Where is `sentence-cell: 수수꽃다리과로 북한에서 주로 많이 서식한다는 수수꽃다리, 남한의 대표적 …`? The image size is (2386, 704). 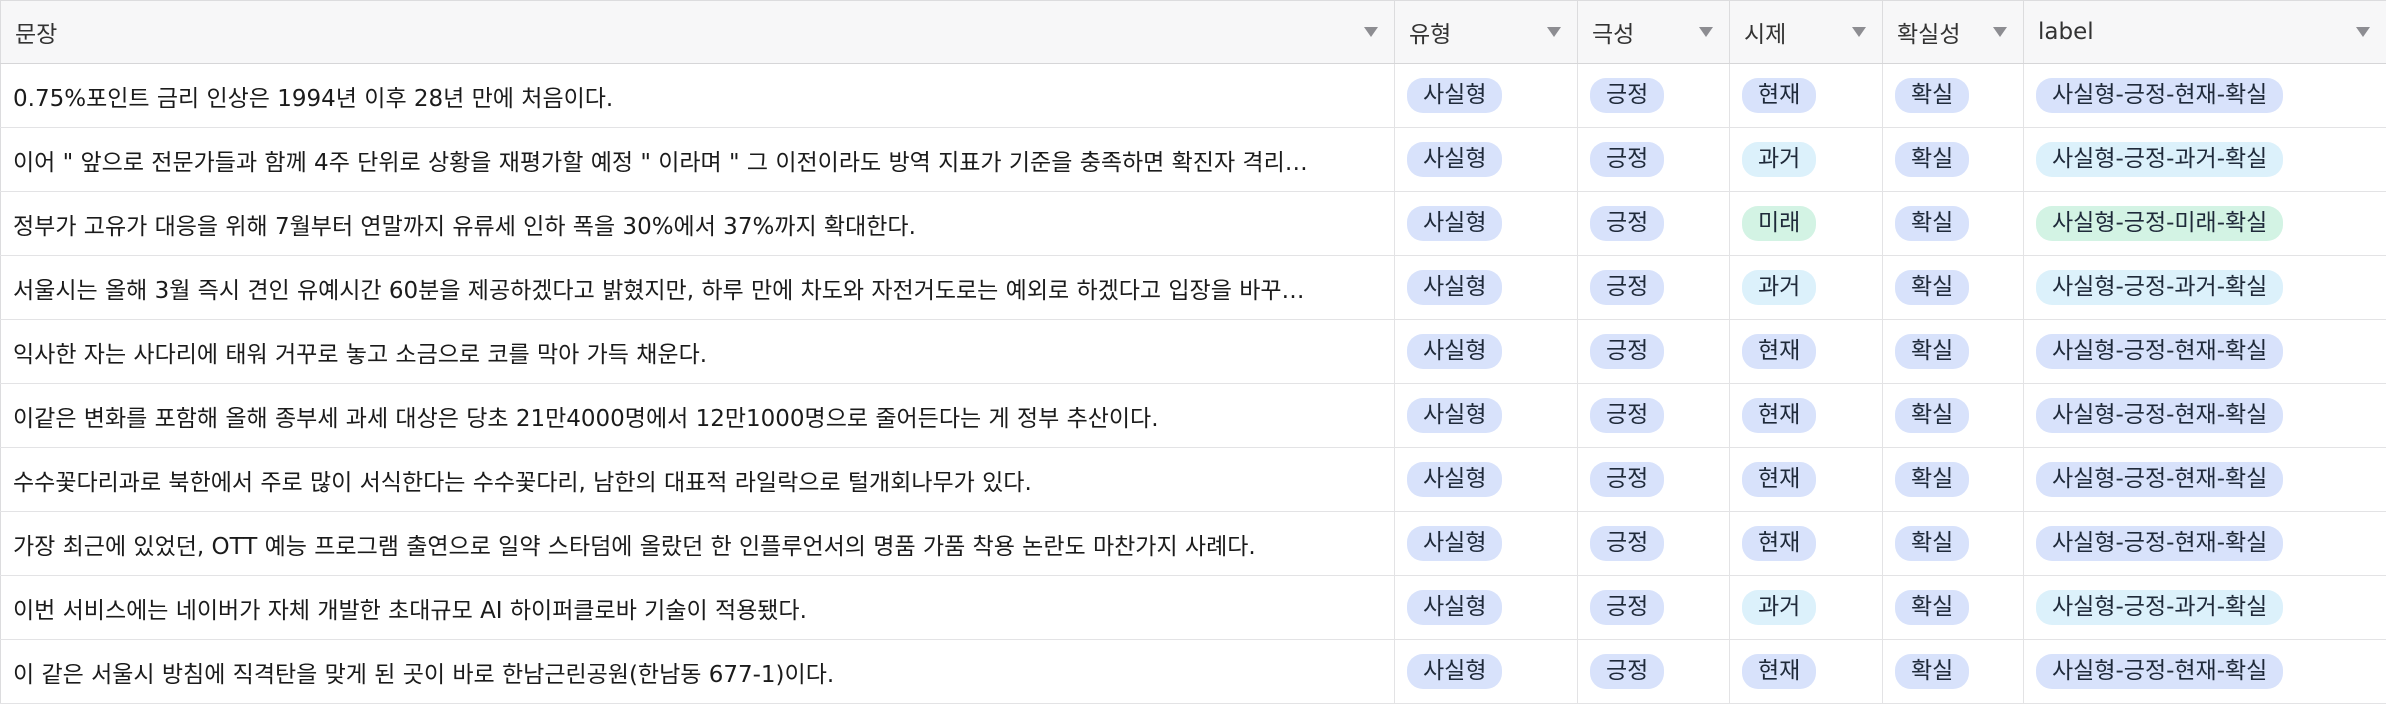 sentence-cell: 수수꽃다리과로 북한에서 주로 많이 서식한다는 수수꽃다리, 남한의 대표적 … is located at coordinates (697, 479).